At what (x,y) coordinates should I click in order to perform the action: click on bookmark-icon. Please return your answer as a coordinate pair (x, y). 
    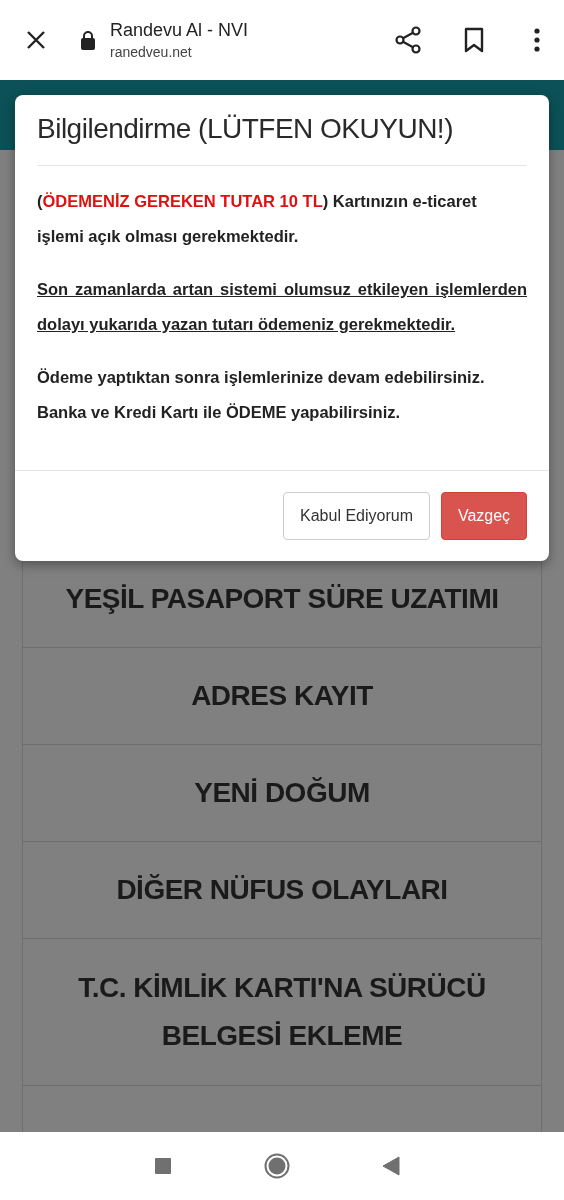
    Looking at the image, I should click on (474, 40).